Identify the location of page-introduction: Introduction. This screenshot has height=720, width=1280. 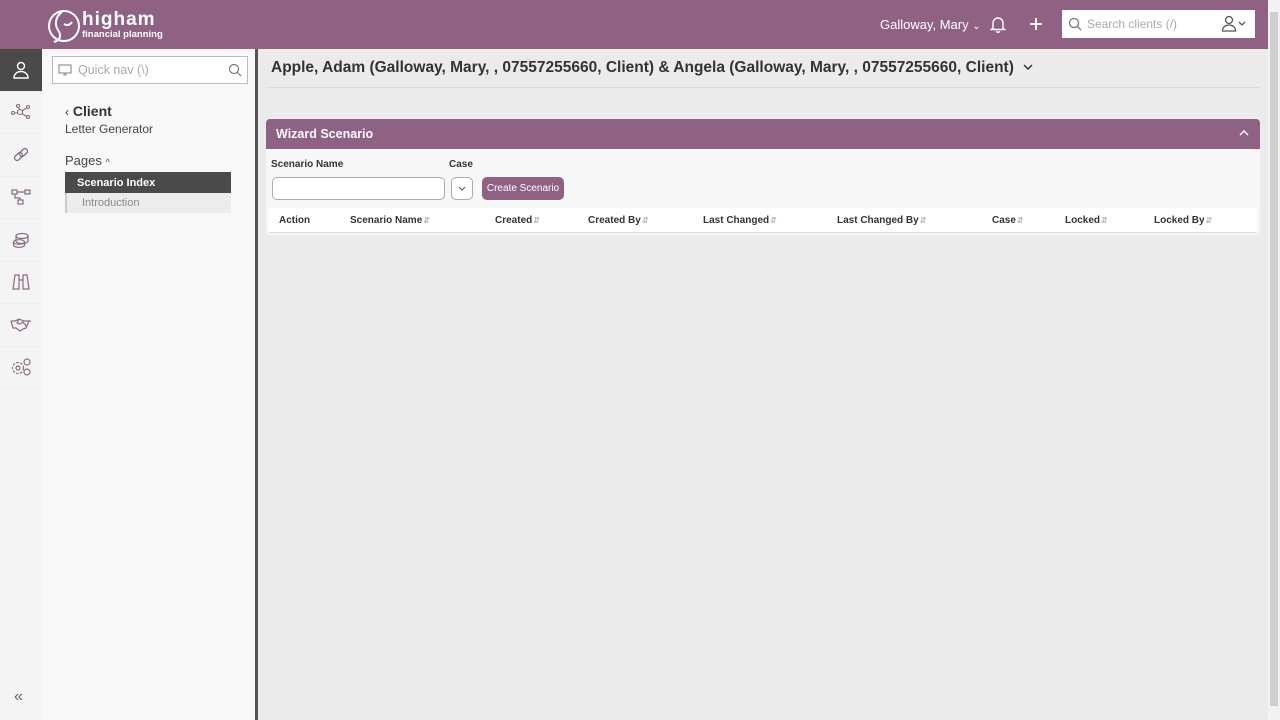
(148, 203).